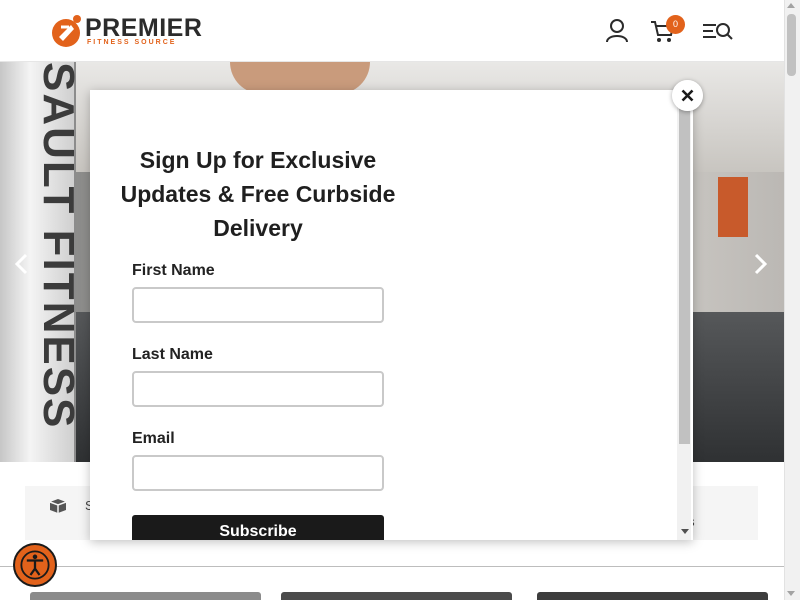 The image size is (800, 600). What do you see at coordinates (35, 565) in the screenshot?
I see `accessibility-icon` at bounding box center [35, 565].